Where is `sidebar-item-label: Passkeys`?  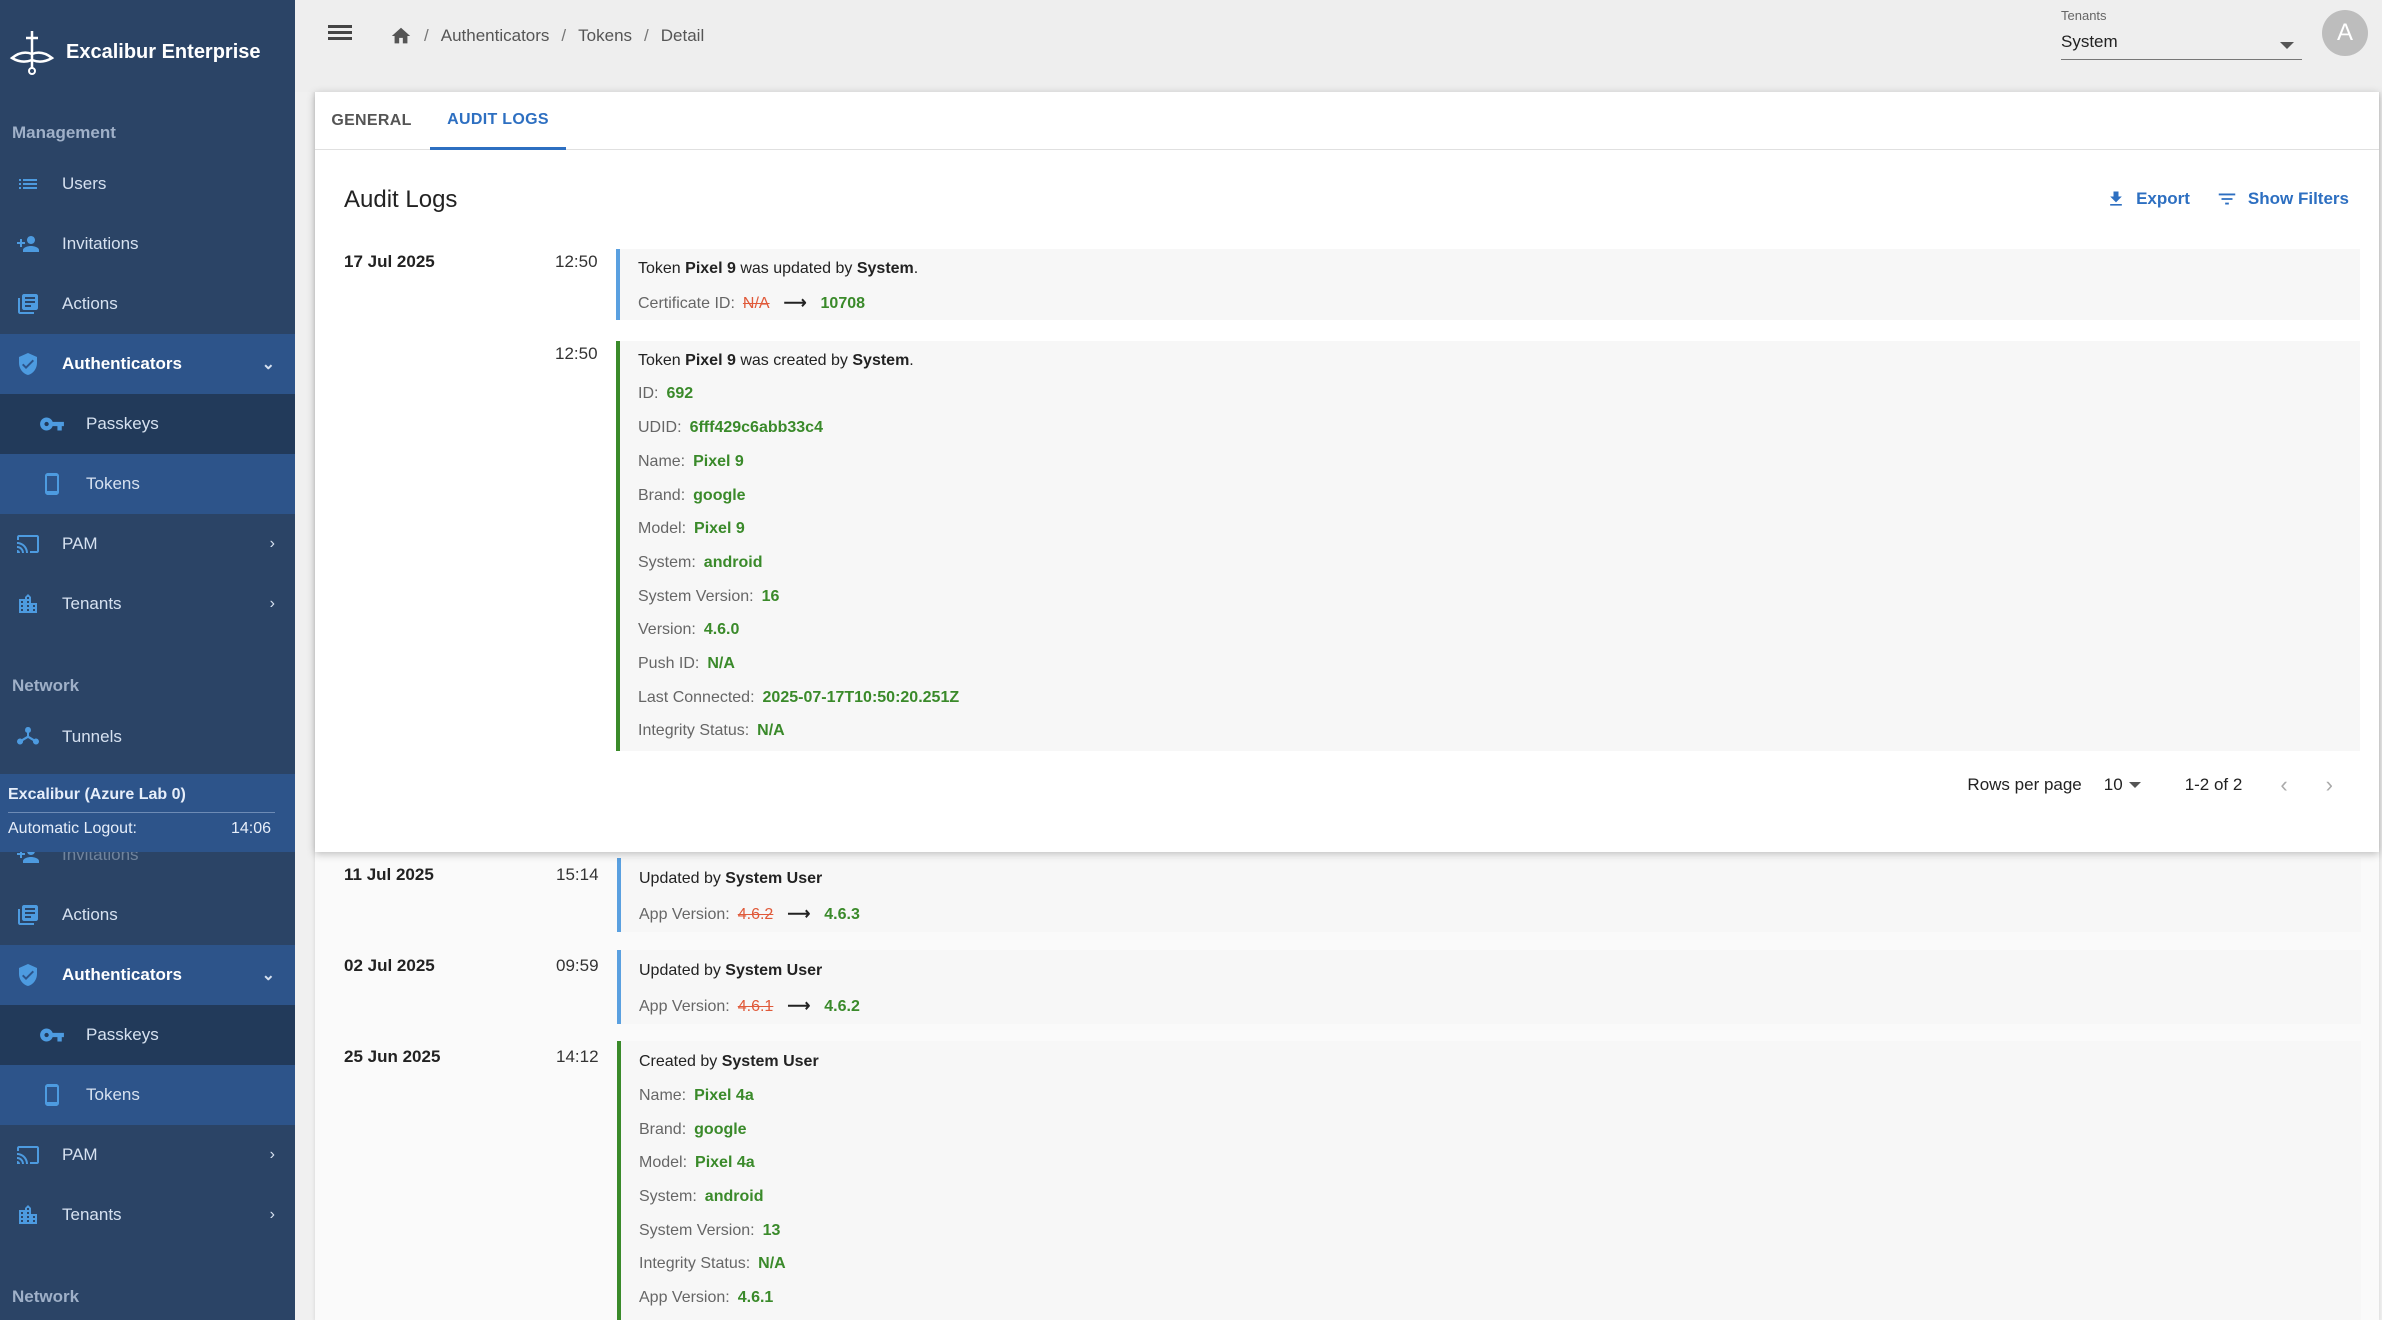 sidebar-item-label: Passkeys is located at coordinates (122, 1034).